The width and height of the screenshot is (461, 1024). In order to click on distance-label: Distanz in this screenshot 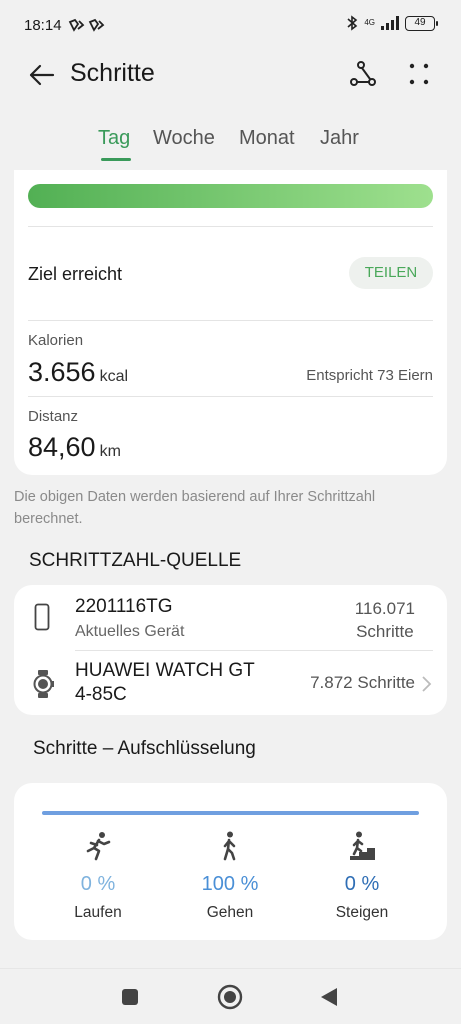, I will do `click(53, 416)`.